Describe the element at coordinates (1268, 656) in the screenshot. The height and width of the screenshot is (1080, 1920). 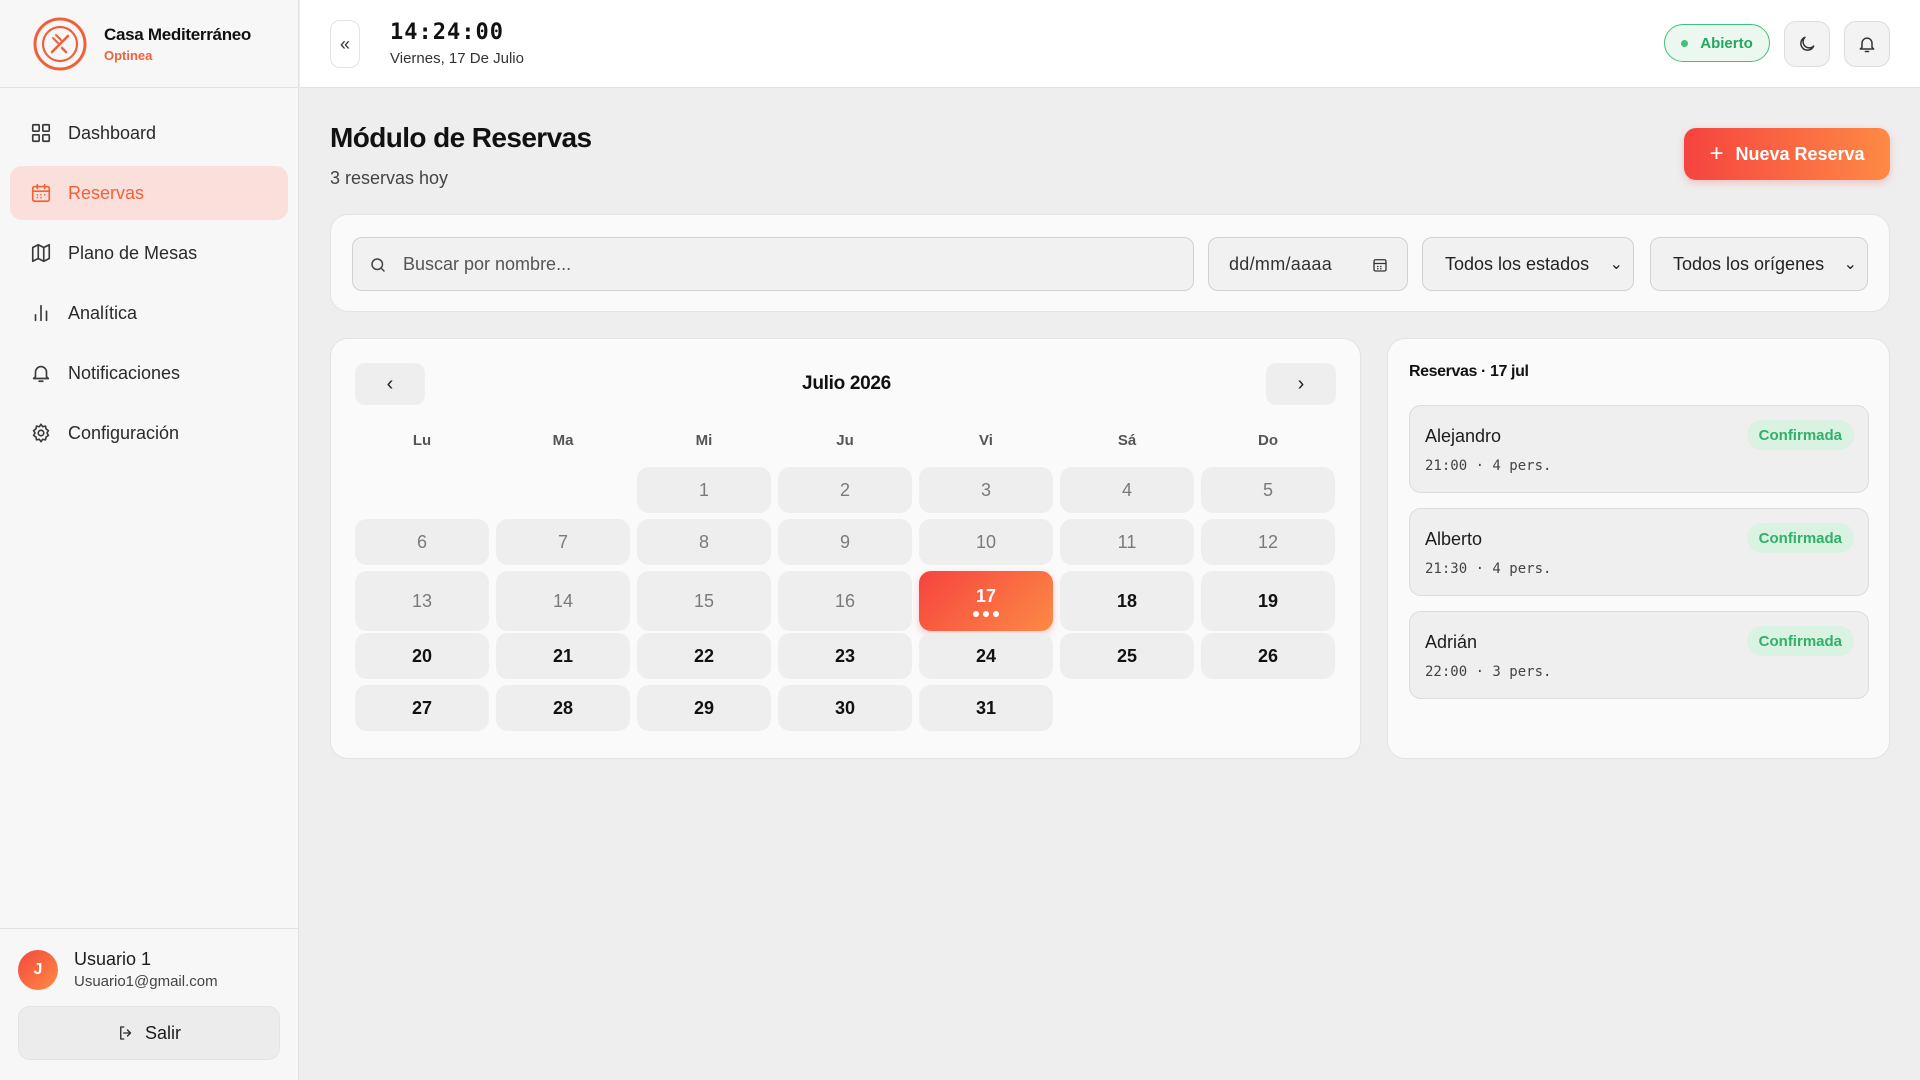
I see `calendar-day: 26` at that location.